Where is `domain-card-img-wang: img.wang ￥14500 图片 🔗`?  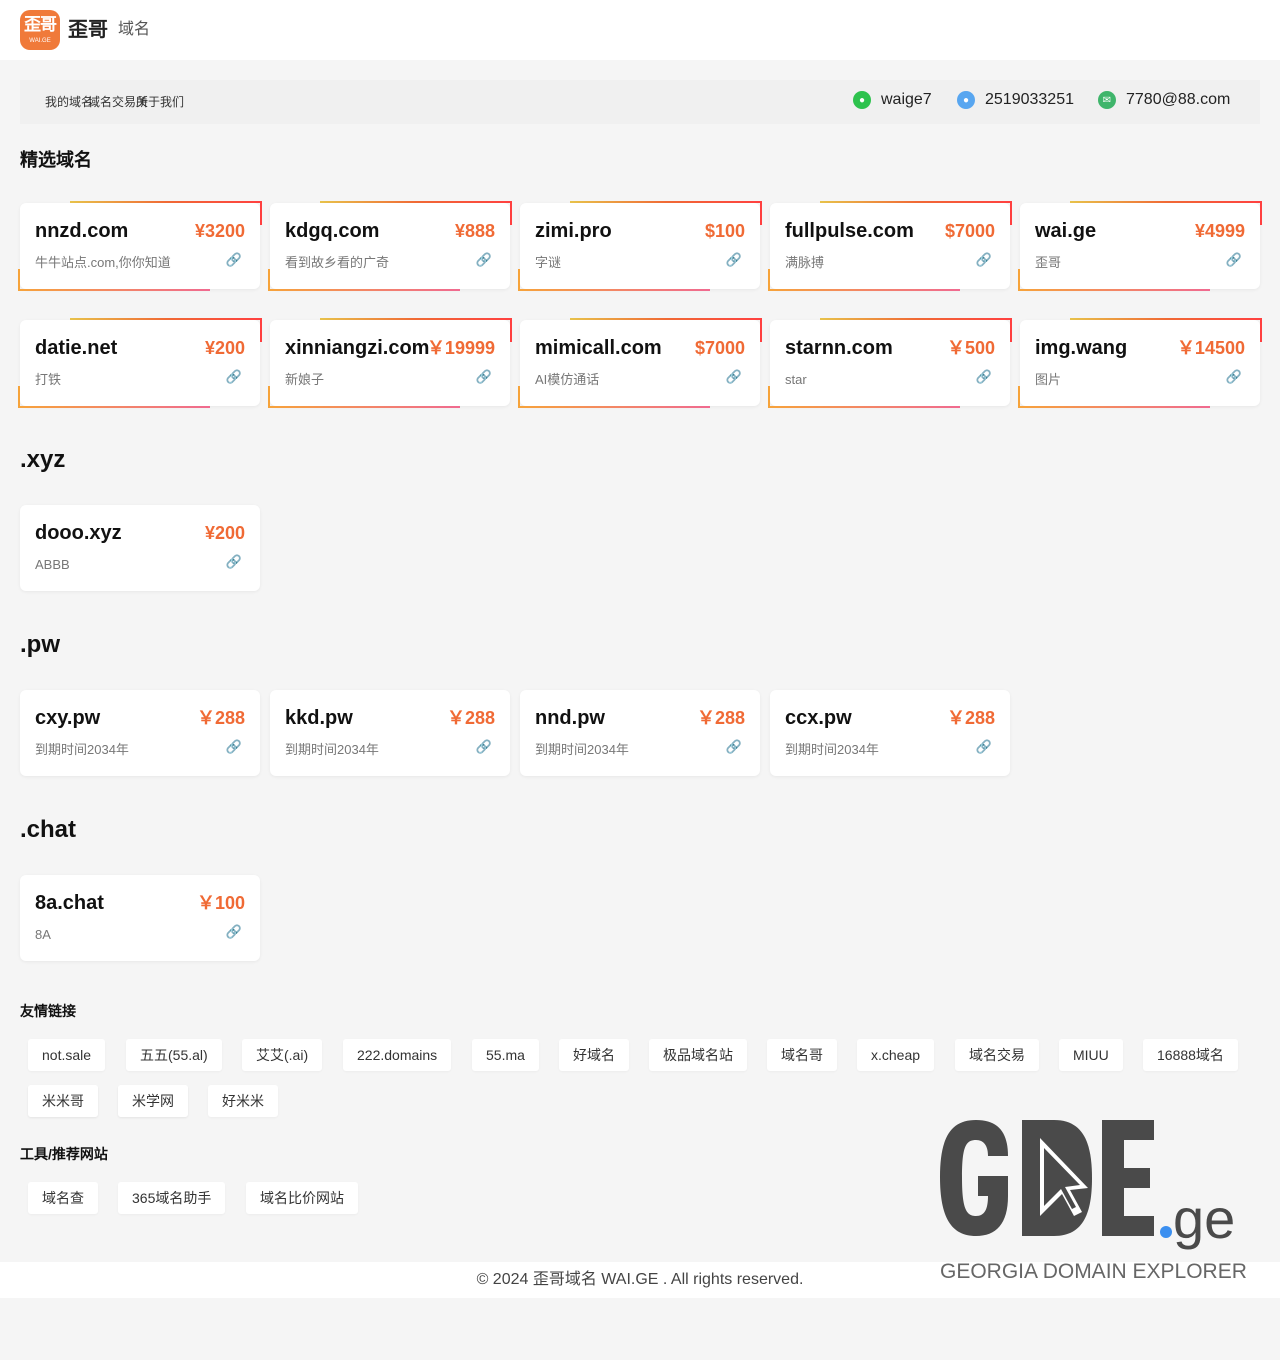
domain-card-img-wang: img.wang ￥14500 图片 🔗 is located at coordinates (1140, 363).